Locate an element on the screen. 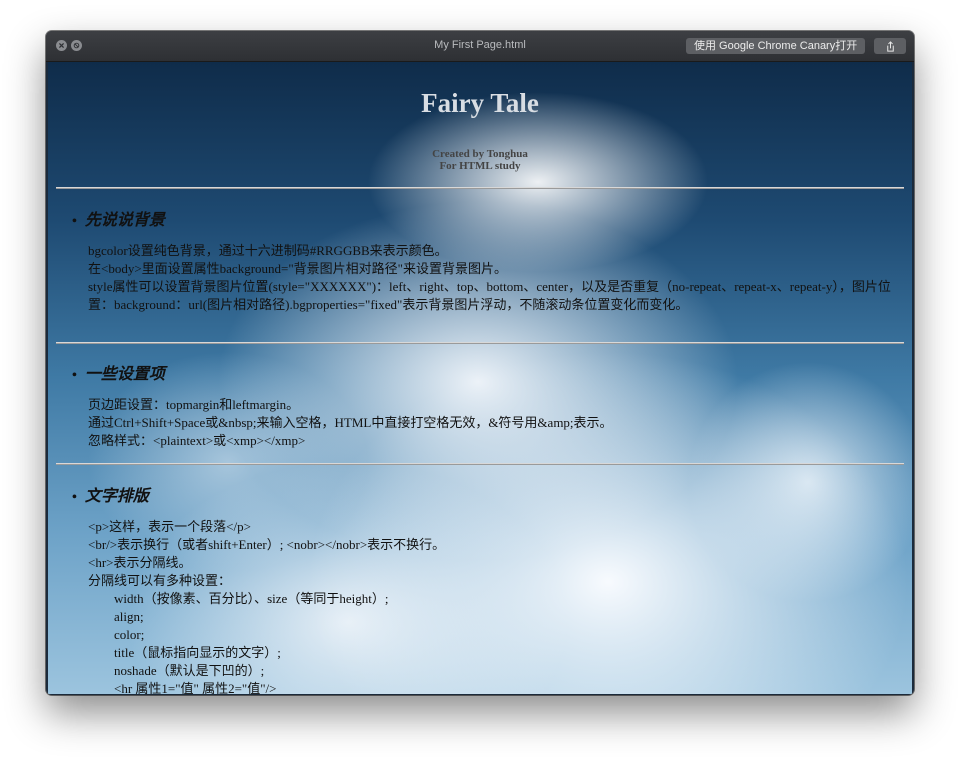  text-line: <p>这样，表示一个段落</p> is located at coordinates (169, 526).